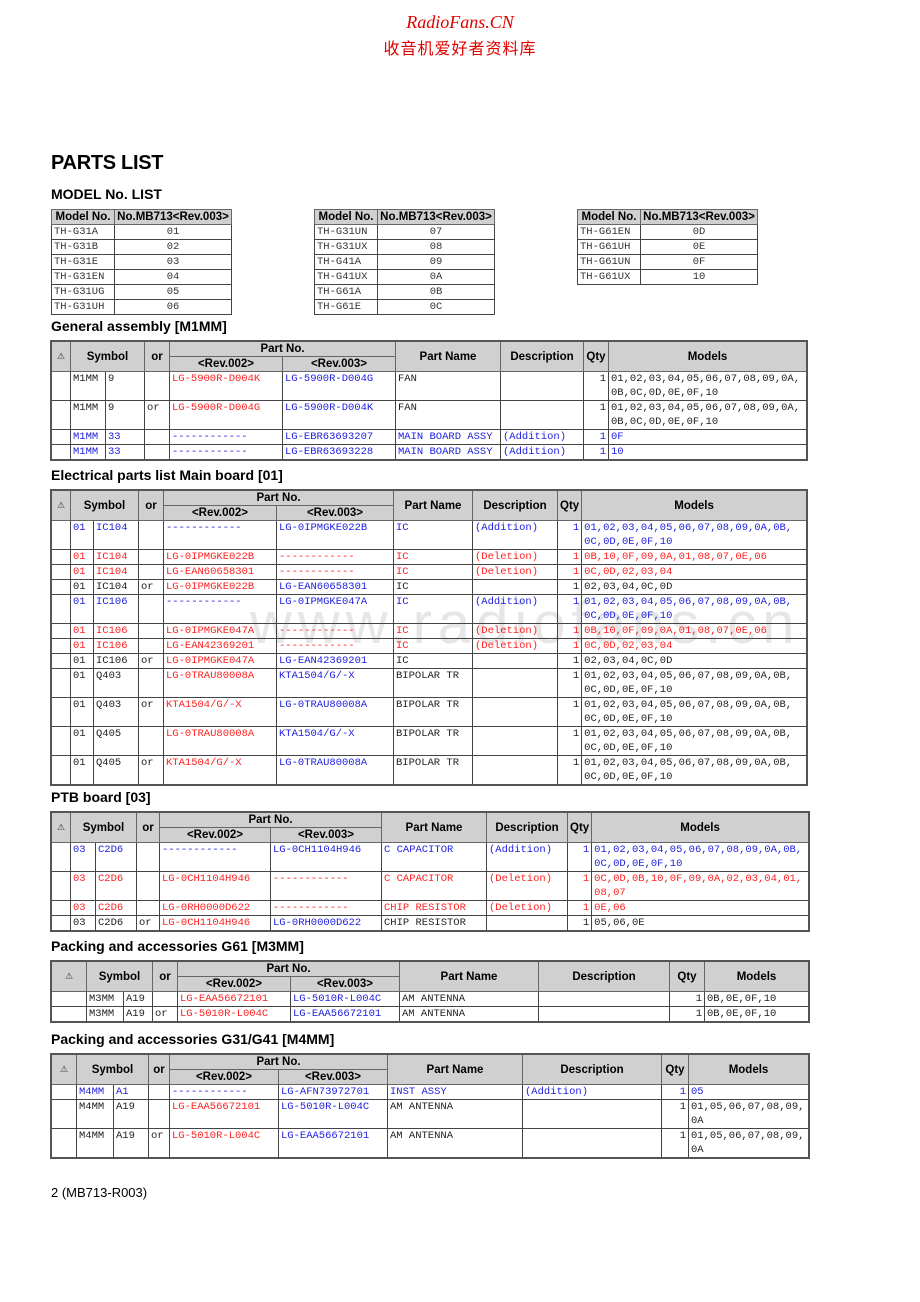 This screenshot has height=1302, width=920. Describe the element at coordinates (694, 557) in the screenshot. I see `models: 0B,10,0F,09,0A,01,08,07,0E,06` at that location.